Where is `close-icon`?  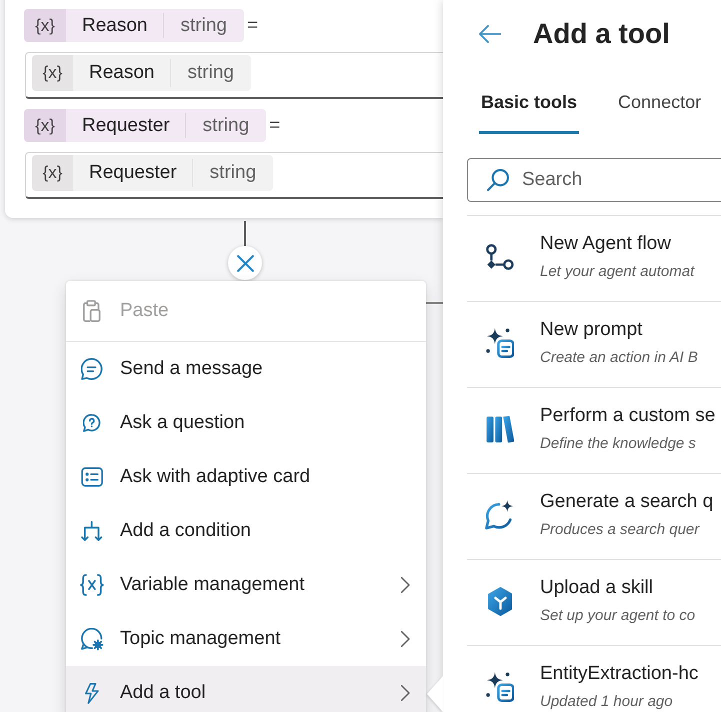
close-icon is located at coordinates (245, 263).